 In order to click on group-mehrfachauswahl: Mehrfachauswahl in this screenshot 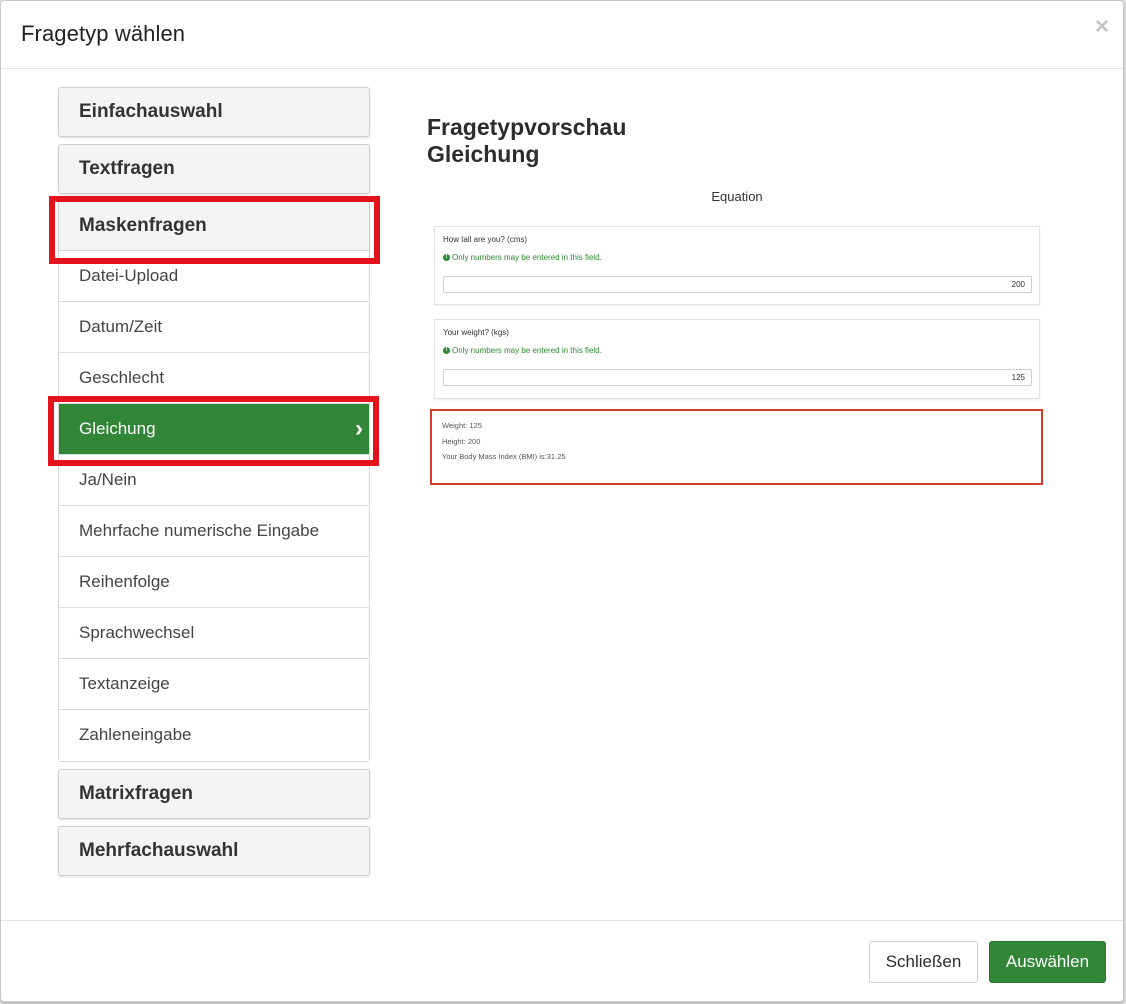, I will do `click(214, 851)`.